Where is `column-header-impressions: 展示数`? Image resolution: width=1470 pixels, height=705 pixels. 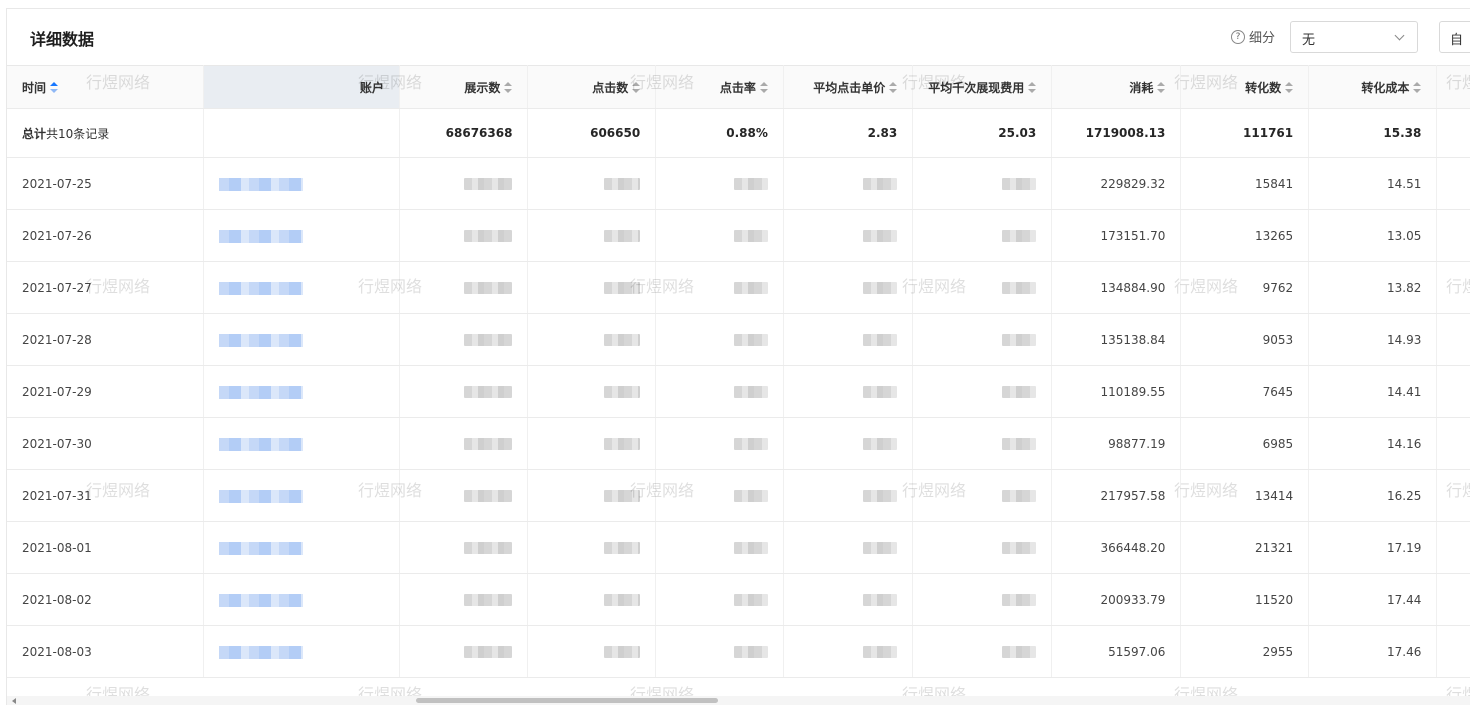
column-header-impressions: 展示数 is located at coordinates (464, 87).